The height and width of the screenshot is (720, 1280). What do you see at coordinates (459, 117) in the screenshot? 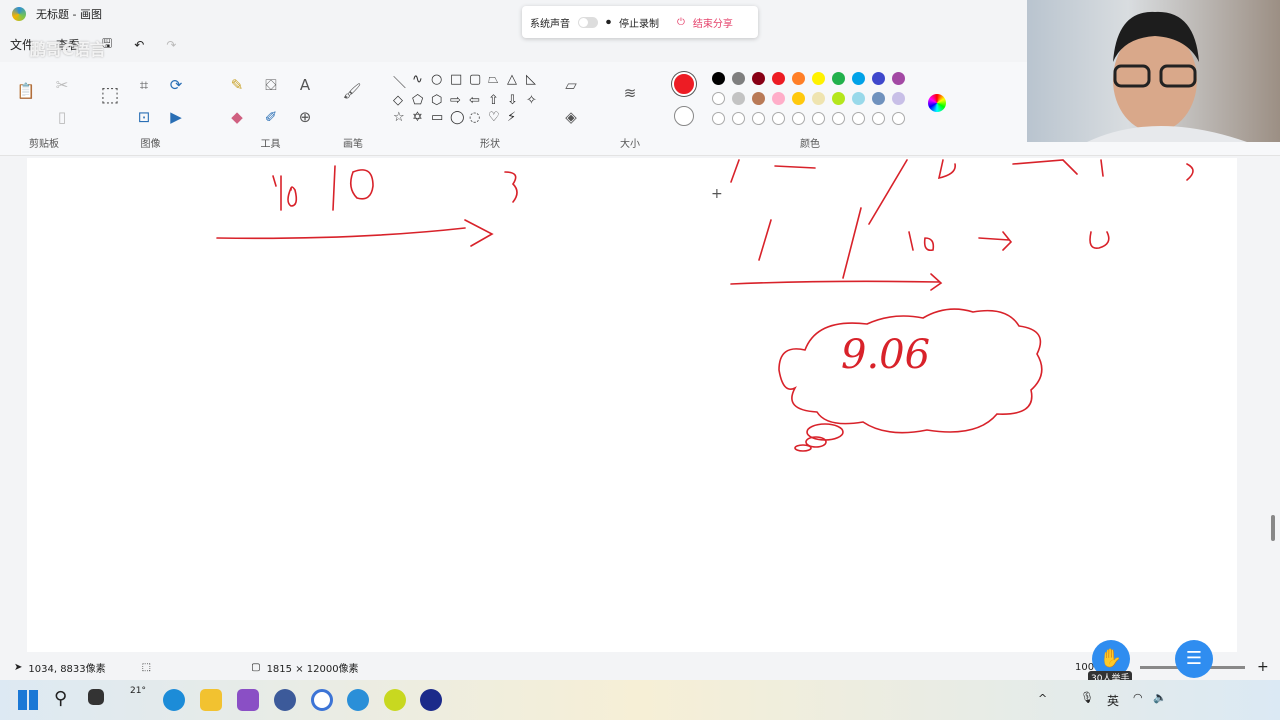
I see `shape-tool: ◯` at bounding box center [459, 117].